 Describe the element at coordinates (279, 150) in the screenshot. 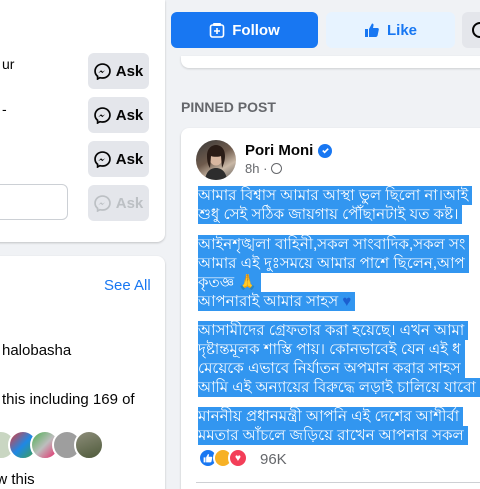

I see `author-name: Pori Moni` at that location.